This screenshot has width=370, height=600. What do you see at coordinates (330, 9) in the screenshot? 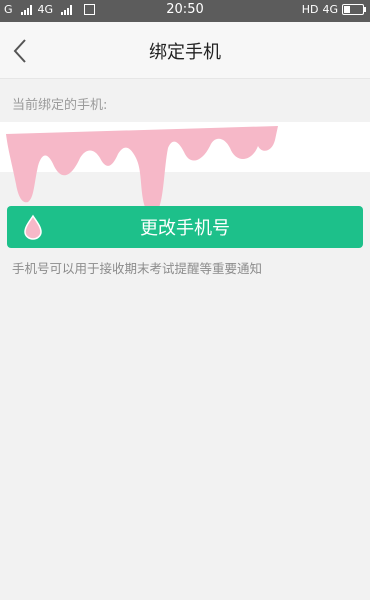
I see `network-type-label: 4G` at bounding box center [330, 9].